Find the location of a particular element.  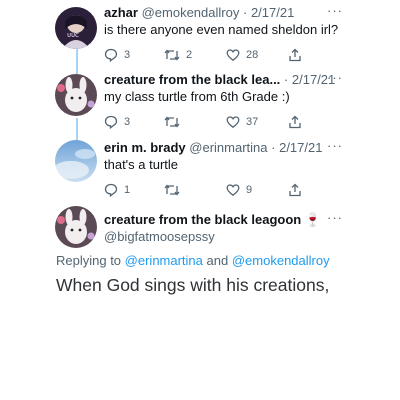

display-name: erin m. brady is located at coordinates (145, 147).